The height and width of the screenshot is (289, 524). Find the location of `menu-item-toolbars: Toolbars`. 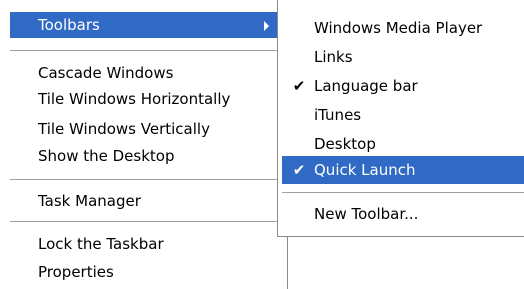

menu-item-toolbars: Toolbars is located at coordinates (144, 25).